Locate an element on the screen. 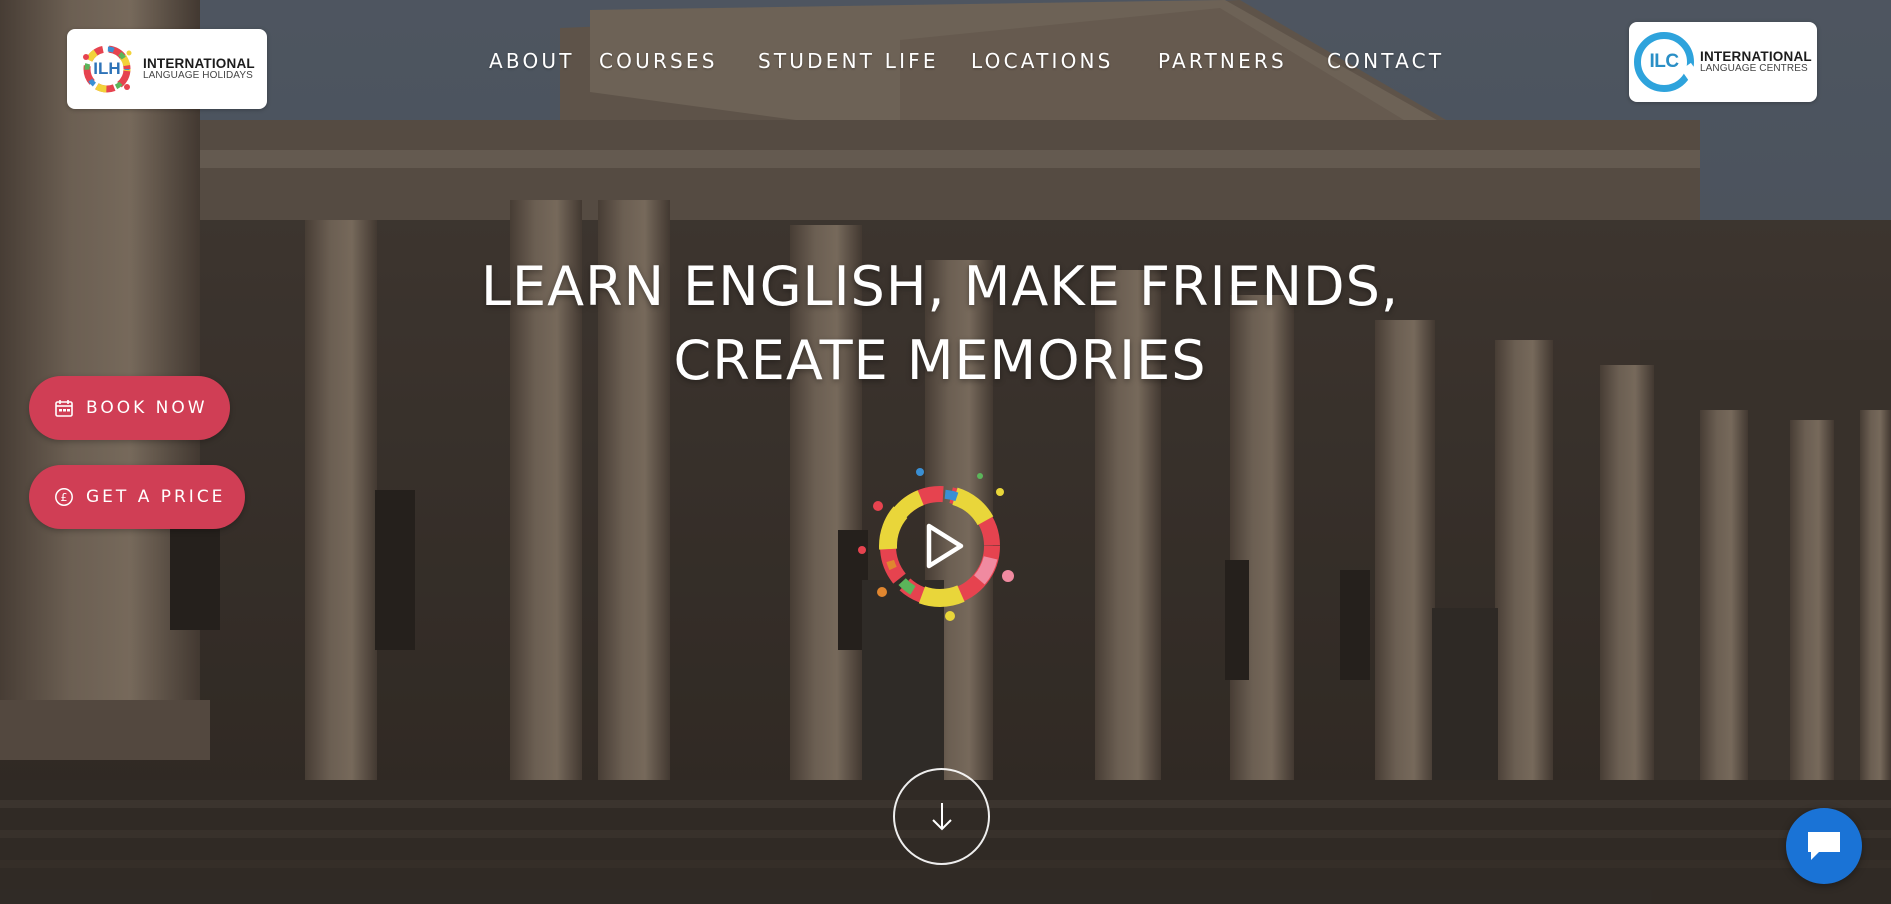  ilc-ring-icon: ILC is located at coordinates (1664, 62).